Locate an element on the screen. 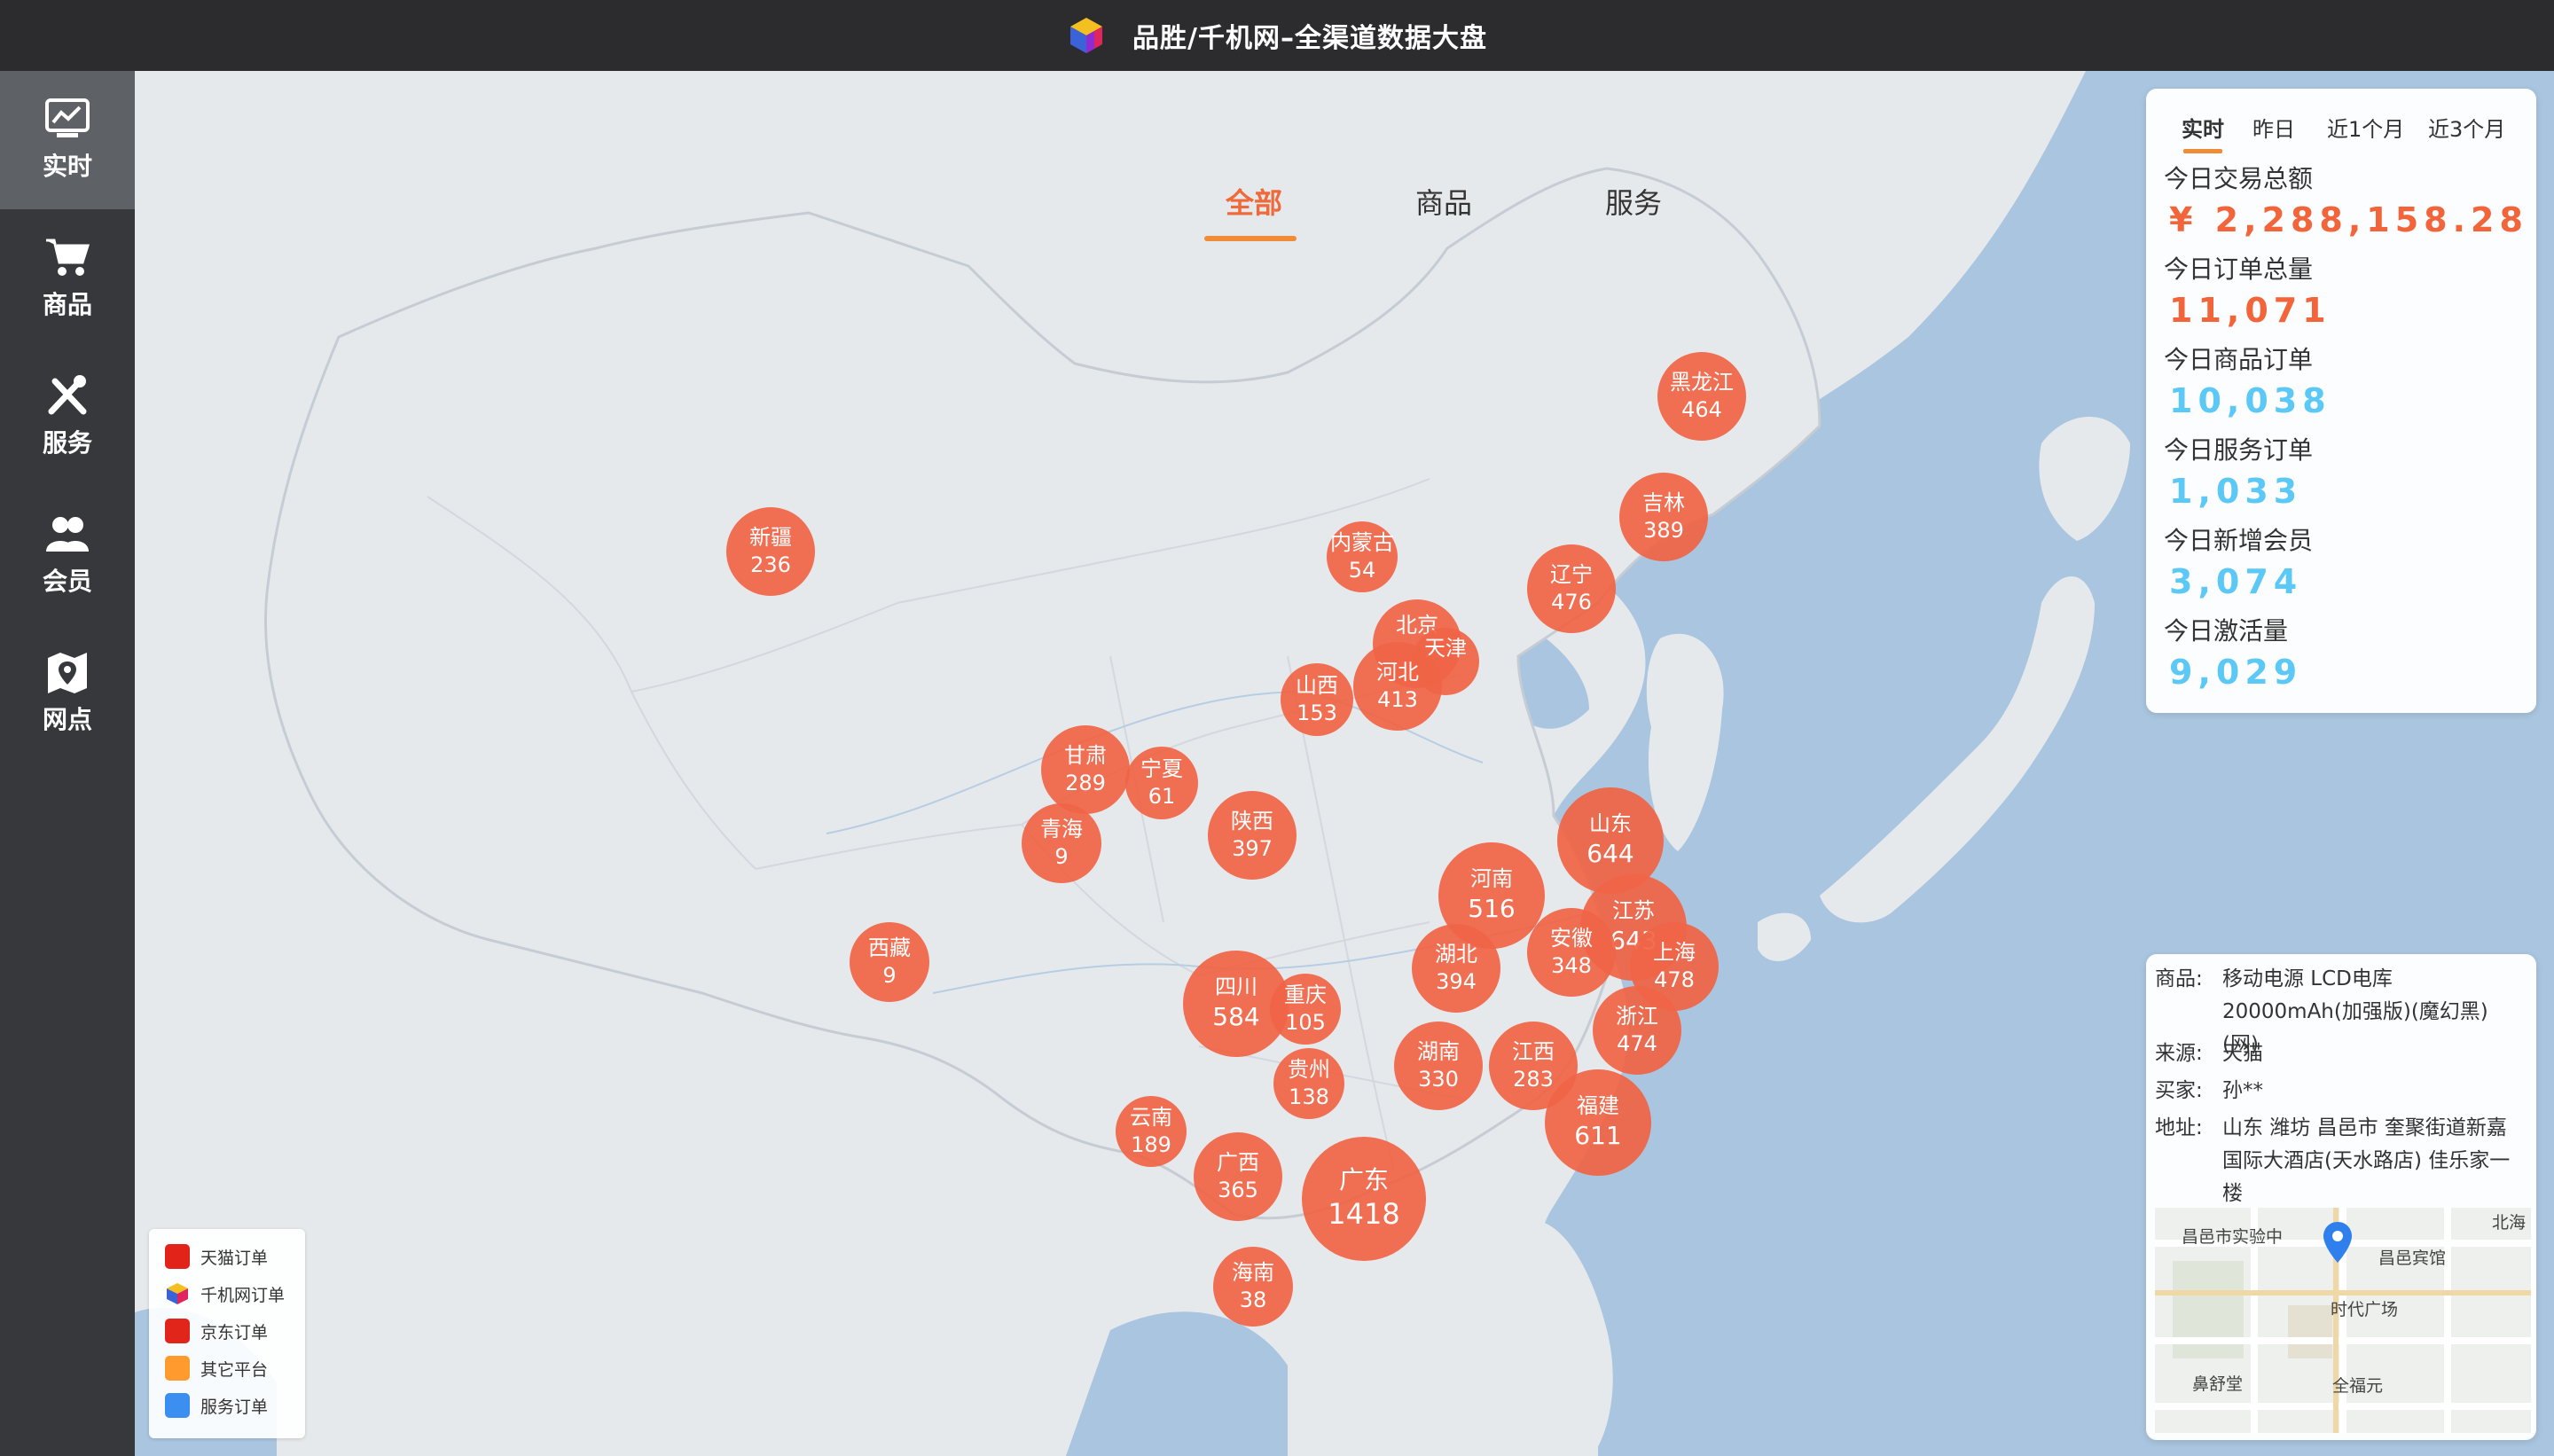 The height and width of the screenshot is (1456, 2554). members-icon is located at coordinates (67, 534).